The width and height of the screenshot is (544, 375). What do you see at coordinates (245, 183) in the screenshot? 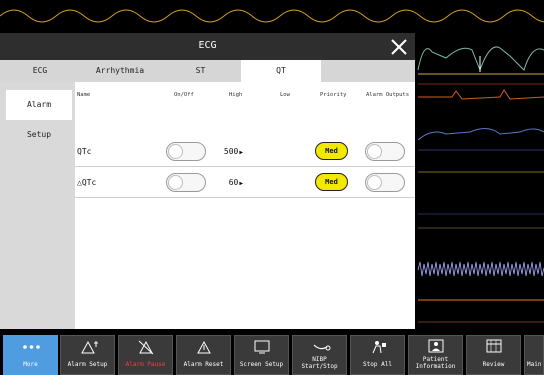
I see `table-row: △QTc 60▶ Med` at bounding box center [245, 183].